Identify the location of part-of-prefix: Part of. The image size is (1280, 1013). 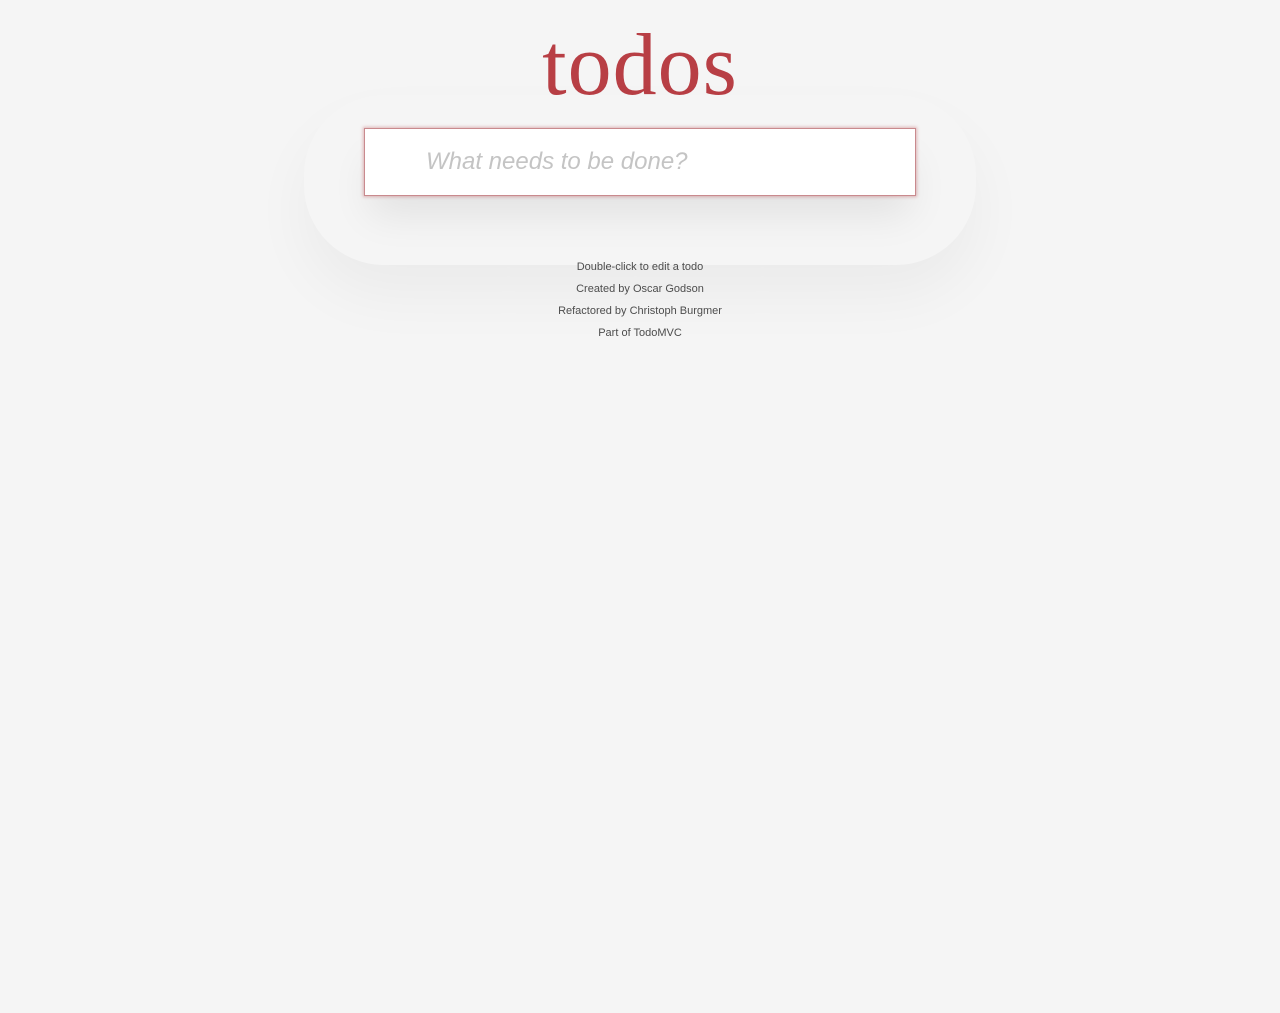
(616, 333).